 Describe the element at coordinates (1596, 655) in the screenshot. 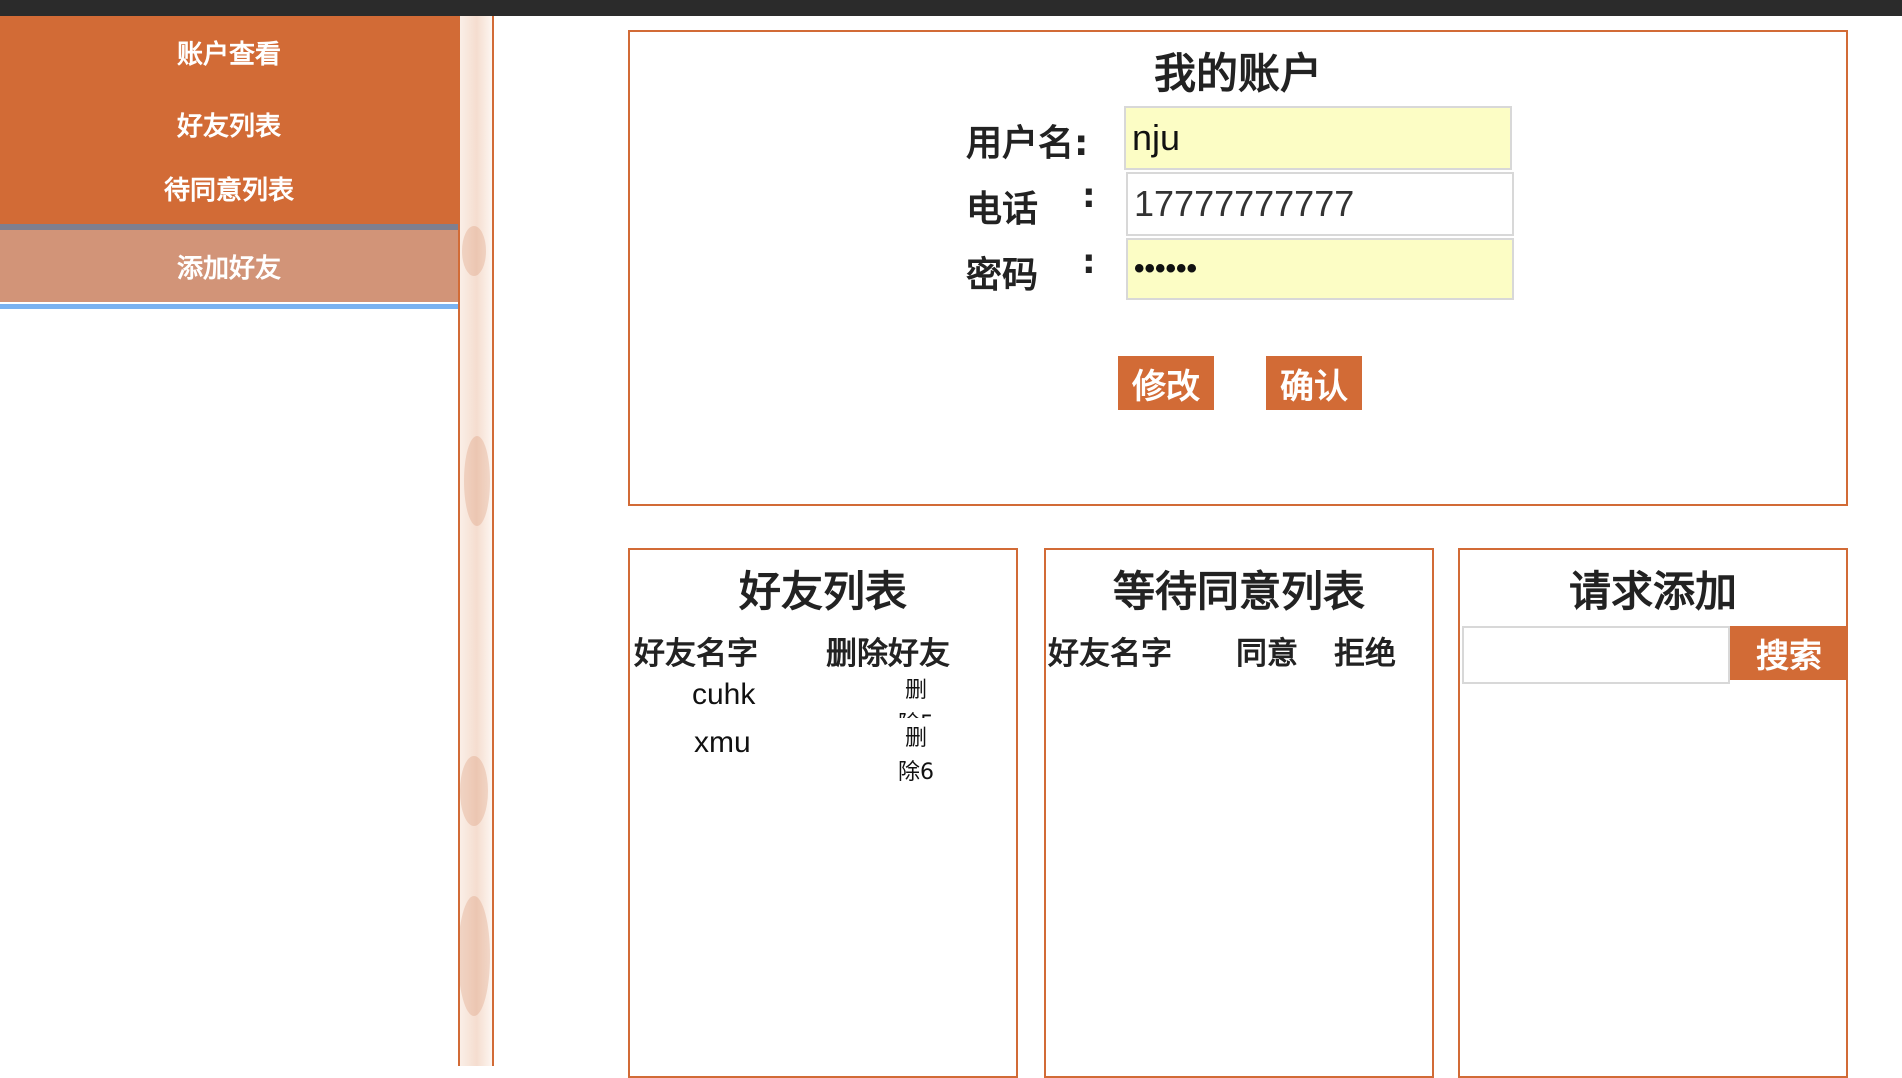

I see `friend-search-input` at that location.